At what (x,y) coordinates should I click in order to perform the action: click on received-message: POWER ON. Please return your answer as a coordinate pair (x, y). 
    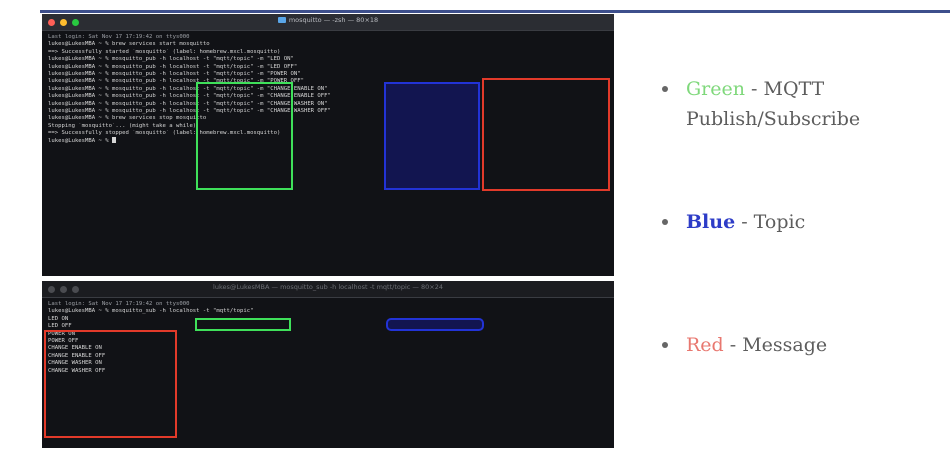
    Looking at the image, I should click on (61, 333).